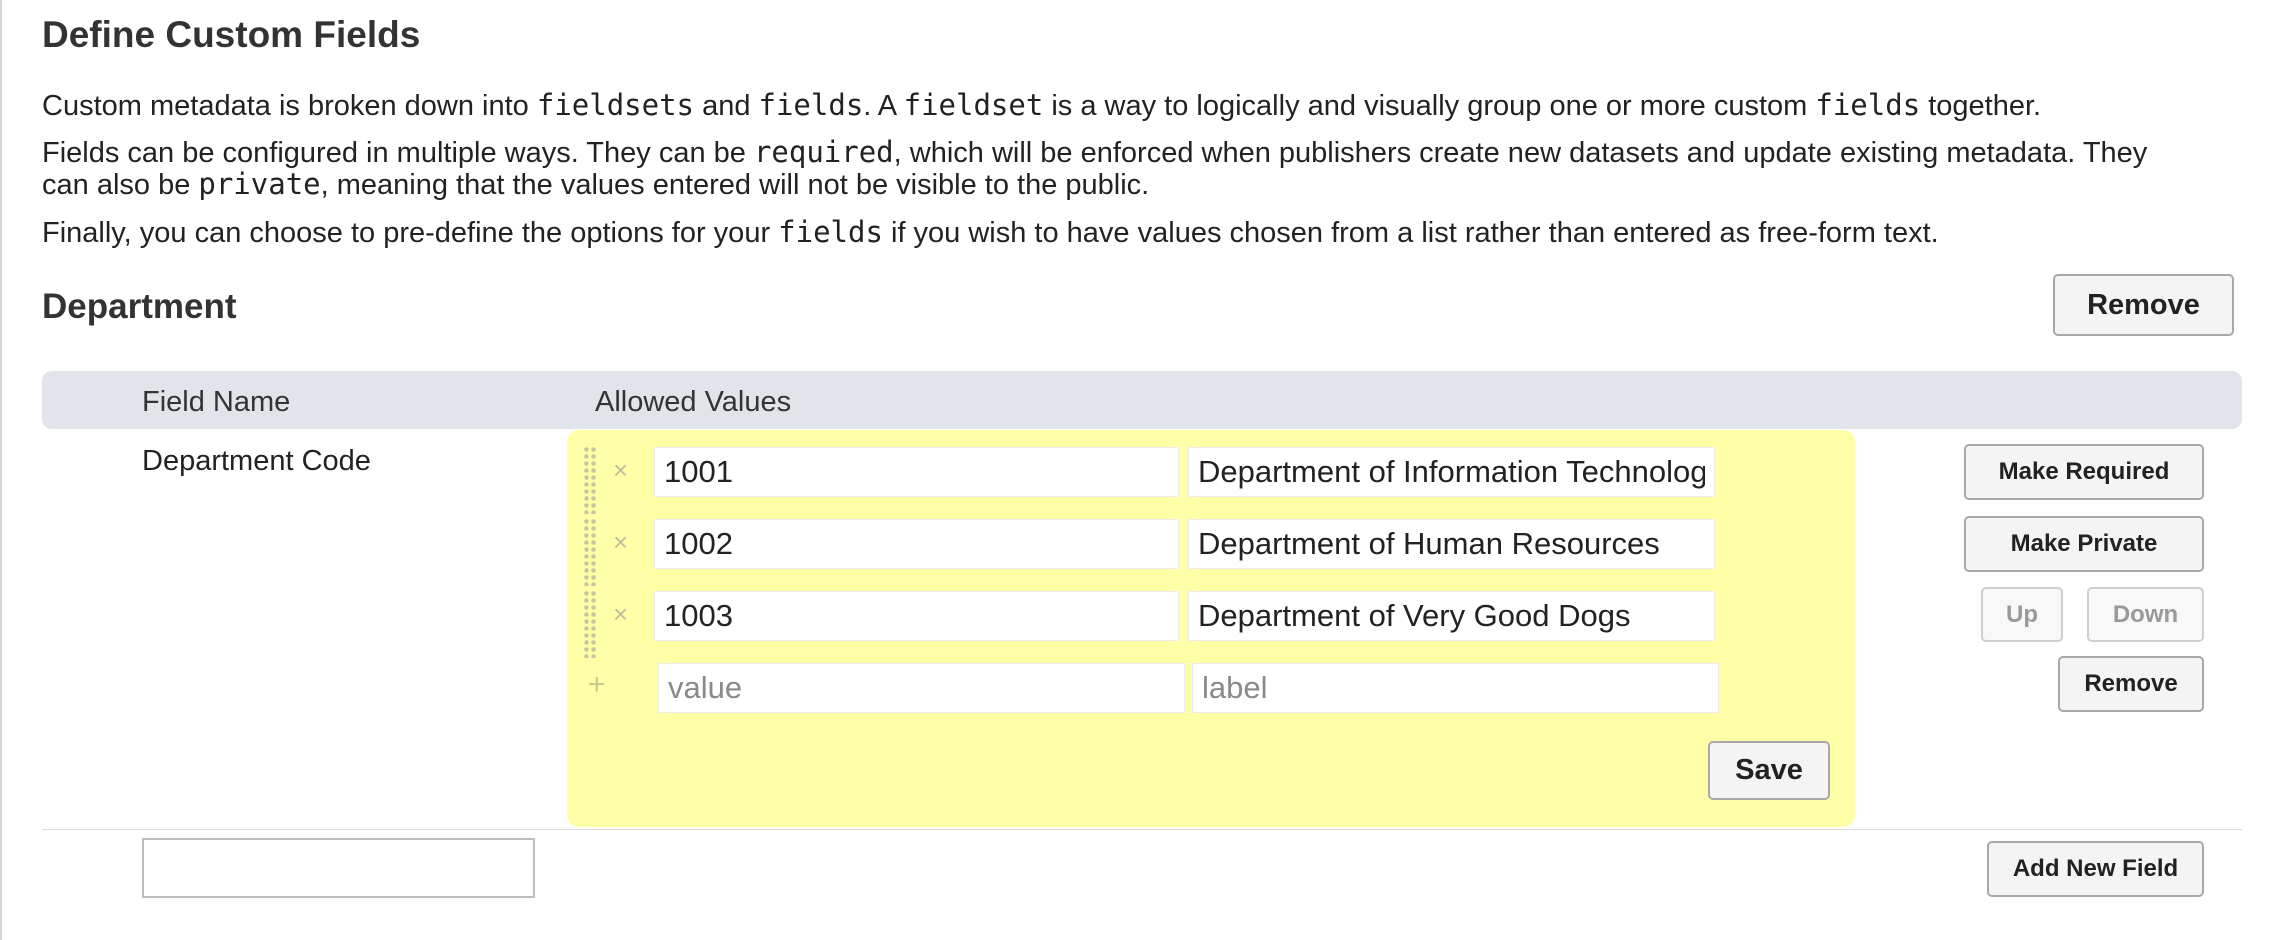  Describe the element at coordinates (2084, 544) in the screenshot. I see `make-private-button: Make Private` at that location.